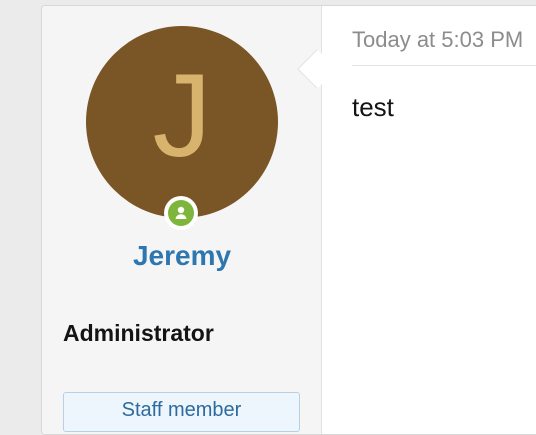 Image resolution: width=536 pixels, height=435 pixels. I want to click on staff-member-banner: Staff member, so click(181, 412).